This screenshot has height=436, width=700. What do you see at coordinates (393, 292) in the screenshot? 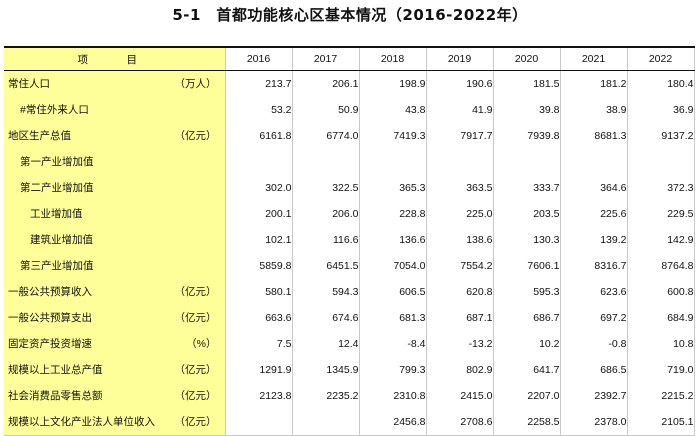
I see `value-cell: 606.5` at bounding box center [393, 292].